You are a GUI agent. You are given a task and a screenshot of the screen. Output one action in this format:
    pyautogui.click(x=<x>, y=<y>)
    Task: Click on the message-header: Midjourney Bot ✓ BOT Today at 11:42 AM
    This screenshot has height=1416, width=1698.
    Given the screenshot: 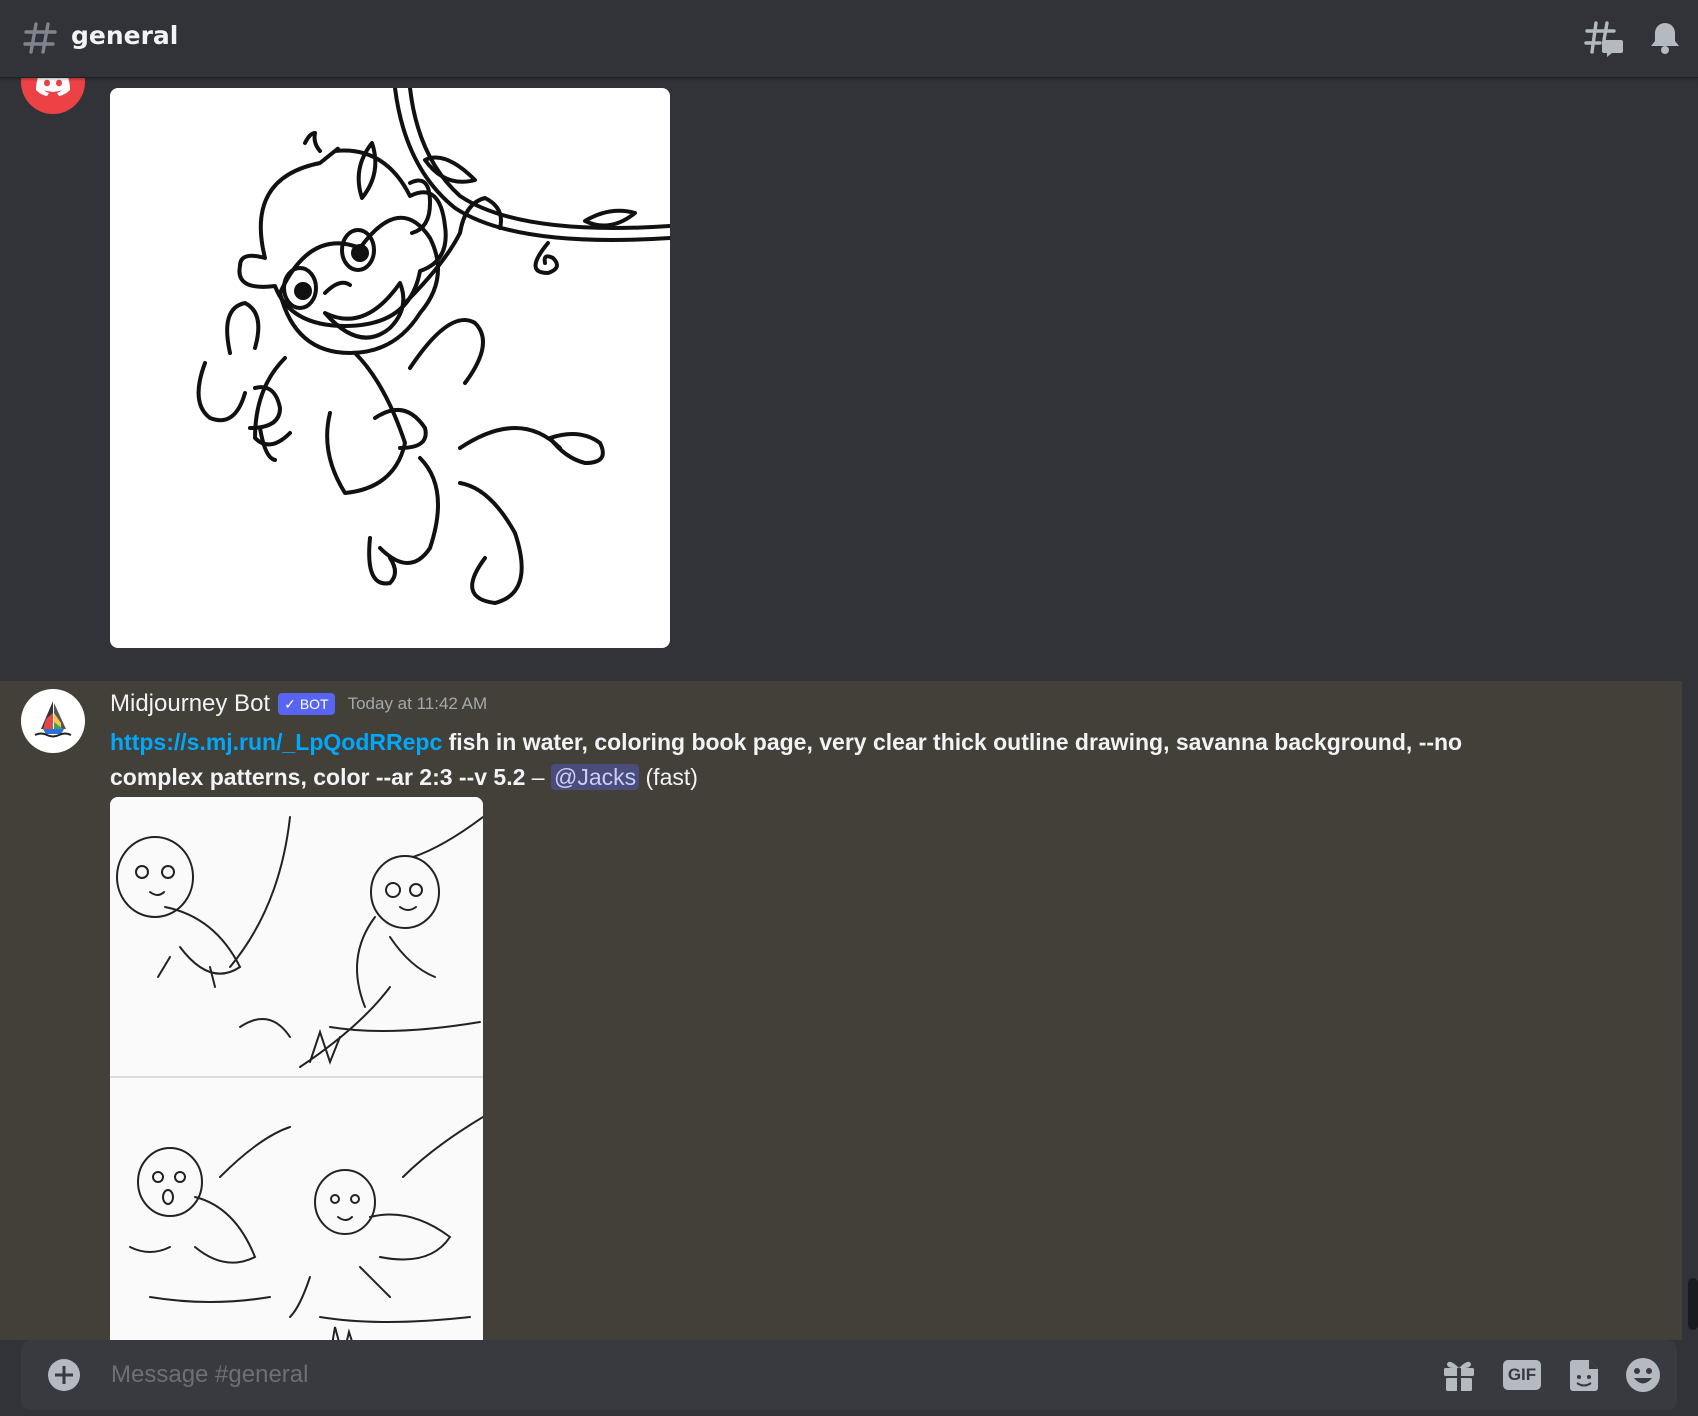 What is the action you would take?
    pyautogui.click(x=298, y=704)
    